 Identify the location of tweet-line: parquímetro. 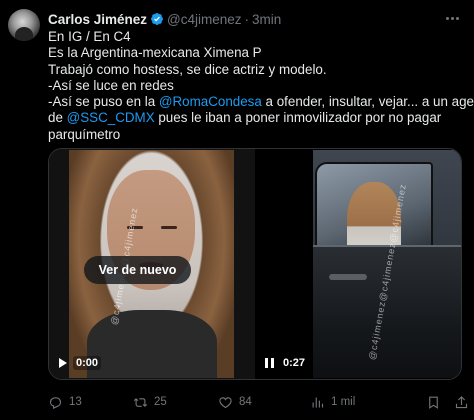
(84, 134).